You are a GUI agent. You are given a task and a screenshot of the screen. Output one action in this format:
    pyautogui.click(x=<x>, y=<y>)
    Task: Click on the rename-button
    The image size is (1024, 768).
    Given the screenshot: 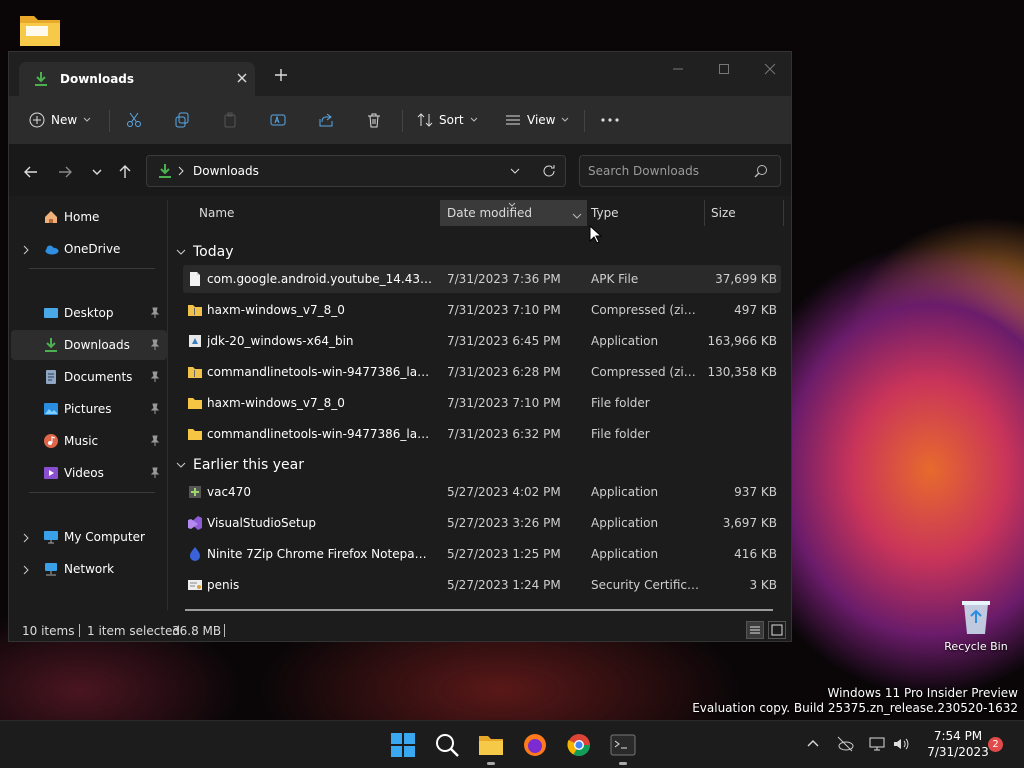 What is the action you would take?
    pyautogui.click(x=278, y=120)
    